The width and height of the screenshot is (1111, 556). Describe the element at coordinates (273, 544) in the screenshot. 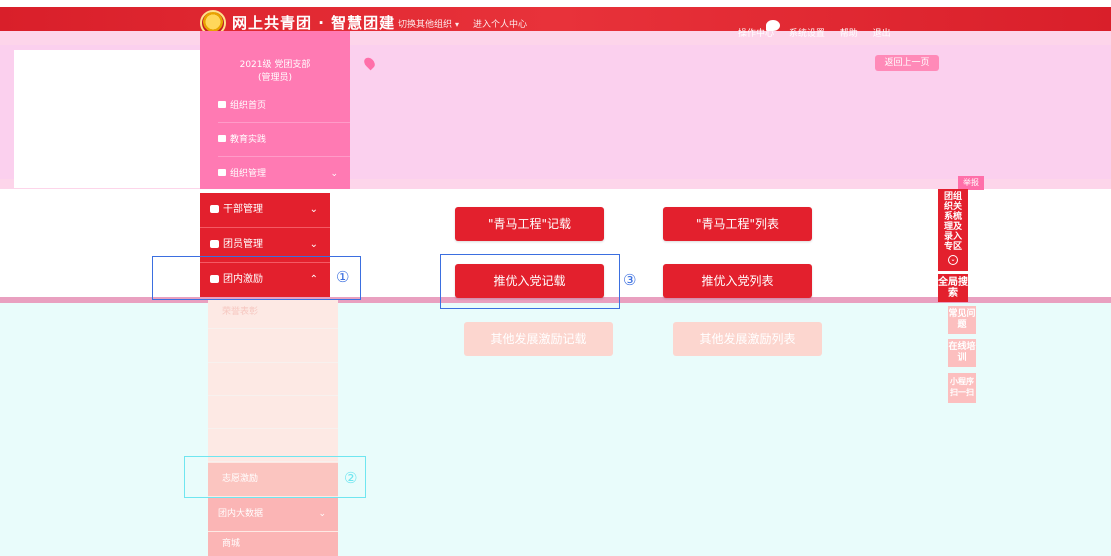

I see `sidebar-item-mall: 商城` at that location.